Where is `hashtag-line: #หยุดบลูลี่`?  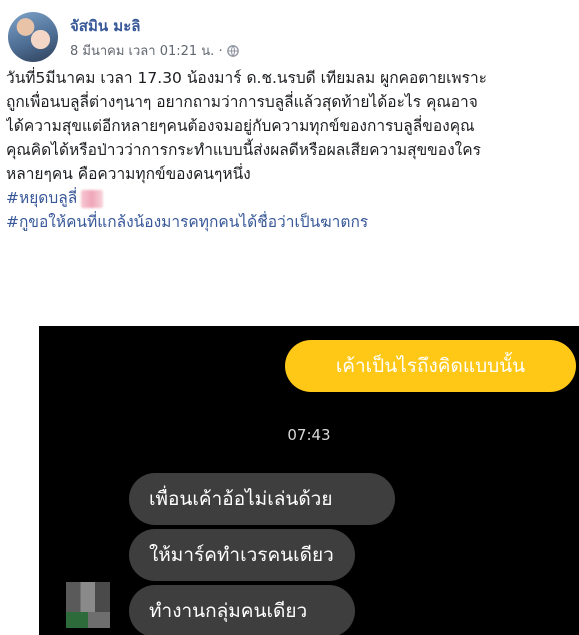
hashtag-line: #หยุดบลูลี่ is located at coordinates (292, 198).